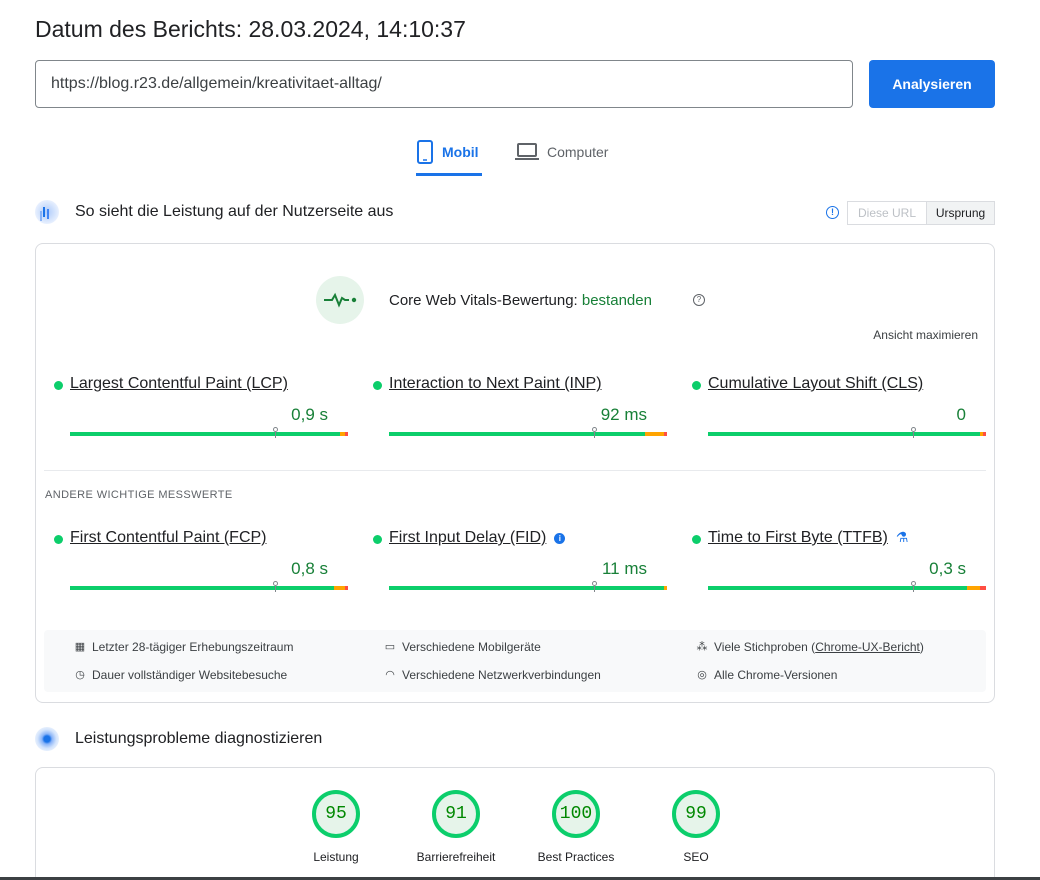 This screenshot has width=1040, height=880. What do you see at coordinates (483, 300) in the screenshot?
I see `cwv-assessment-label: Core Web Vitals-Bewertung:` at bounding box center [483, 300].